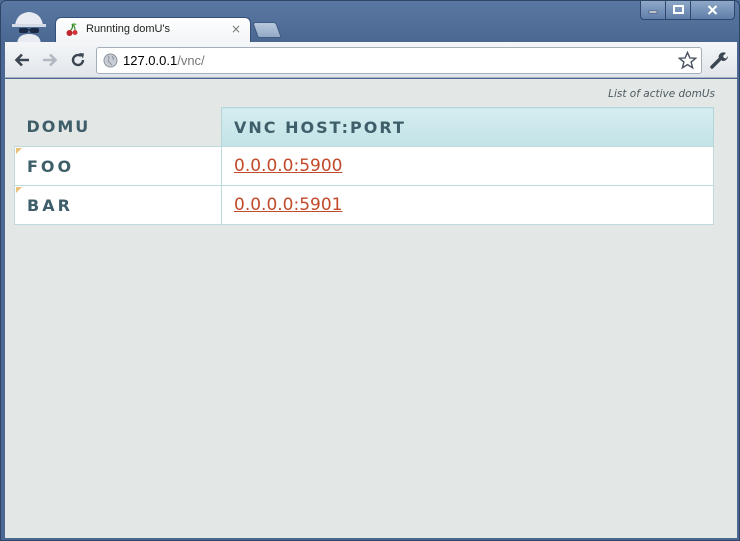 The width and height of the screenshot is (740, 541). I want to click on url-path: /vnc/, so click(191, 60).